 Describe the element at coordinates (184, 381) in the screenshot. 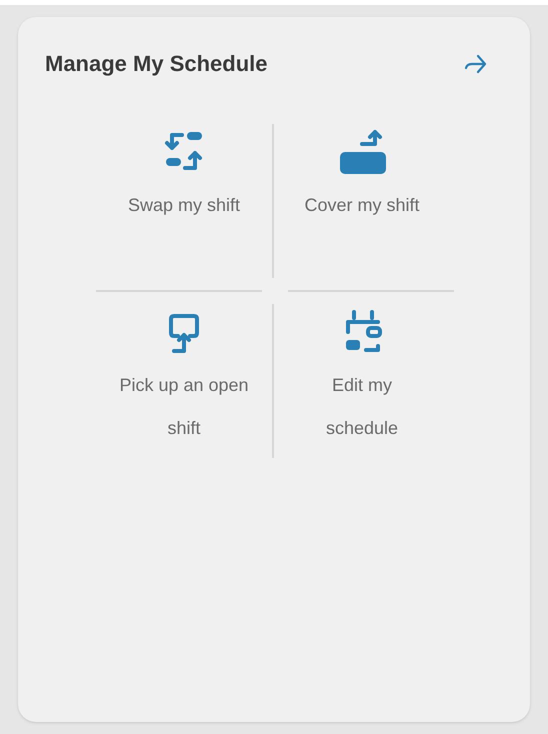

I see `action-tile: Pick up an open shift` at that location.